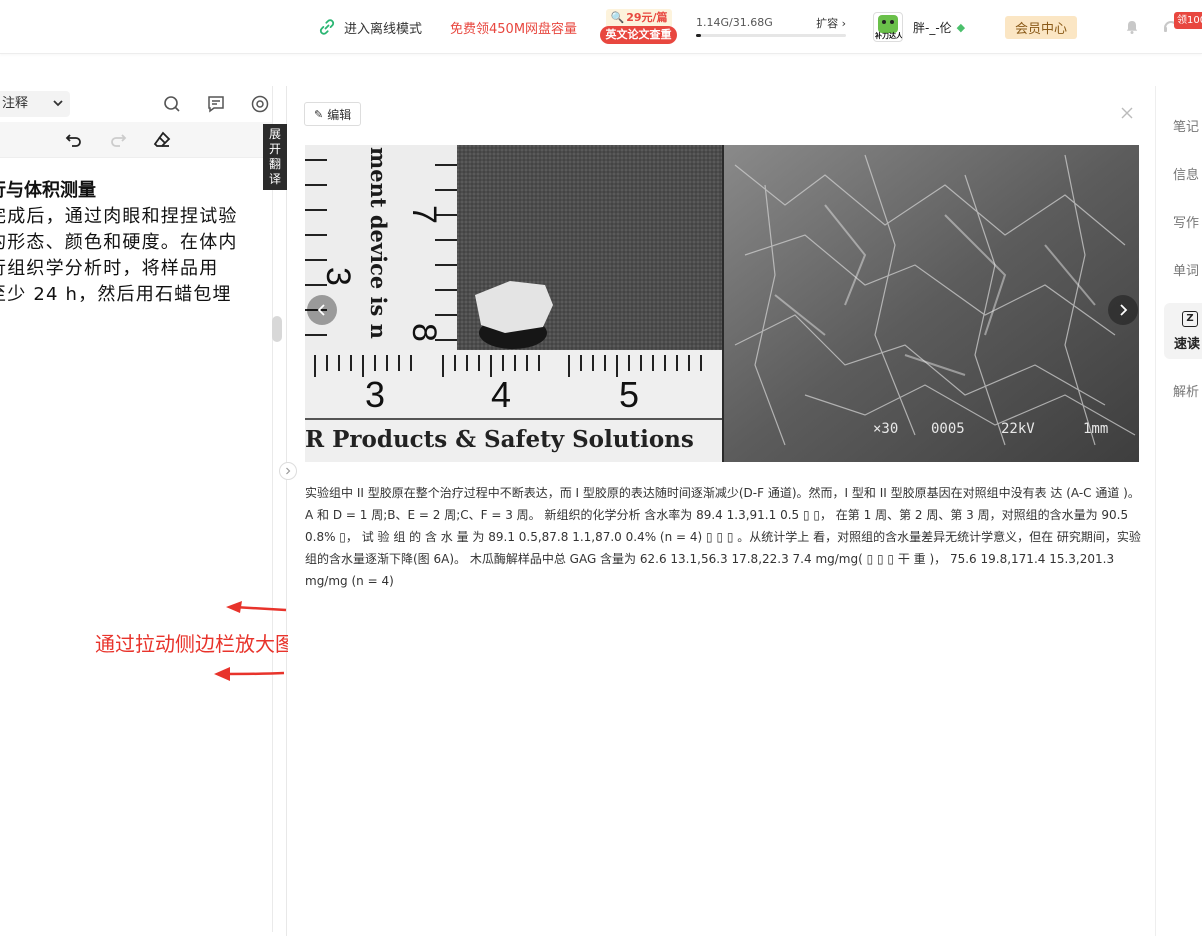  I want to click on comment-icon, so click(216, 104).